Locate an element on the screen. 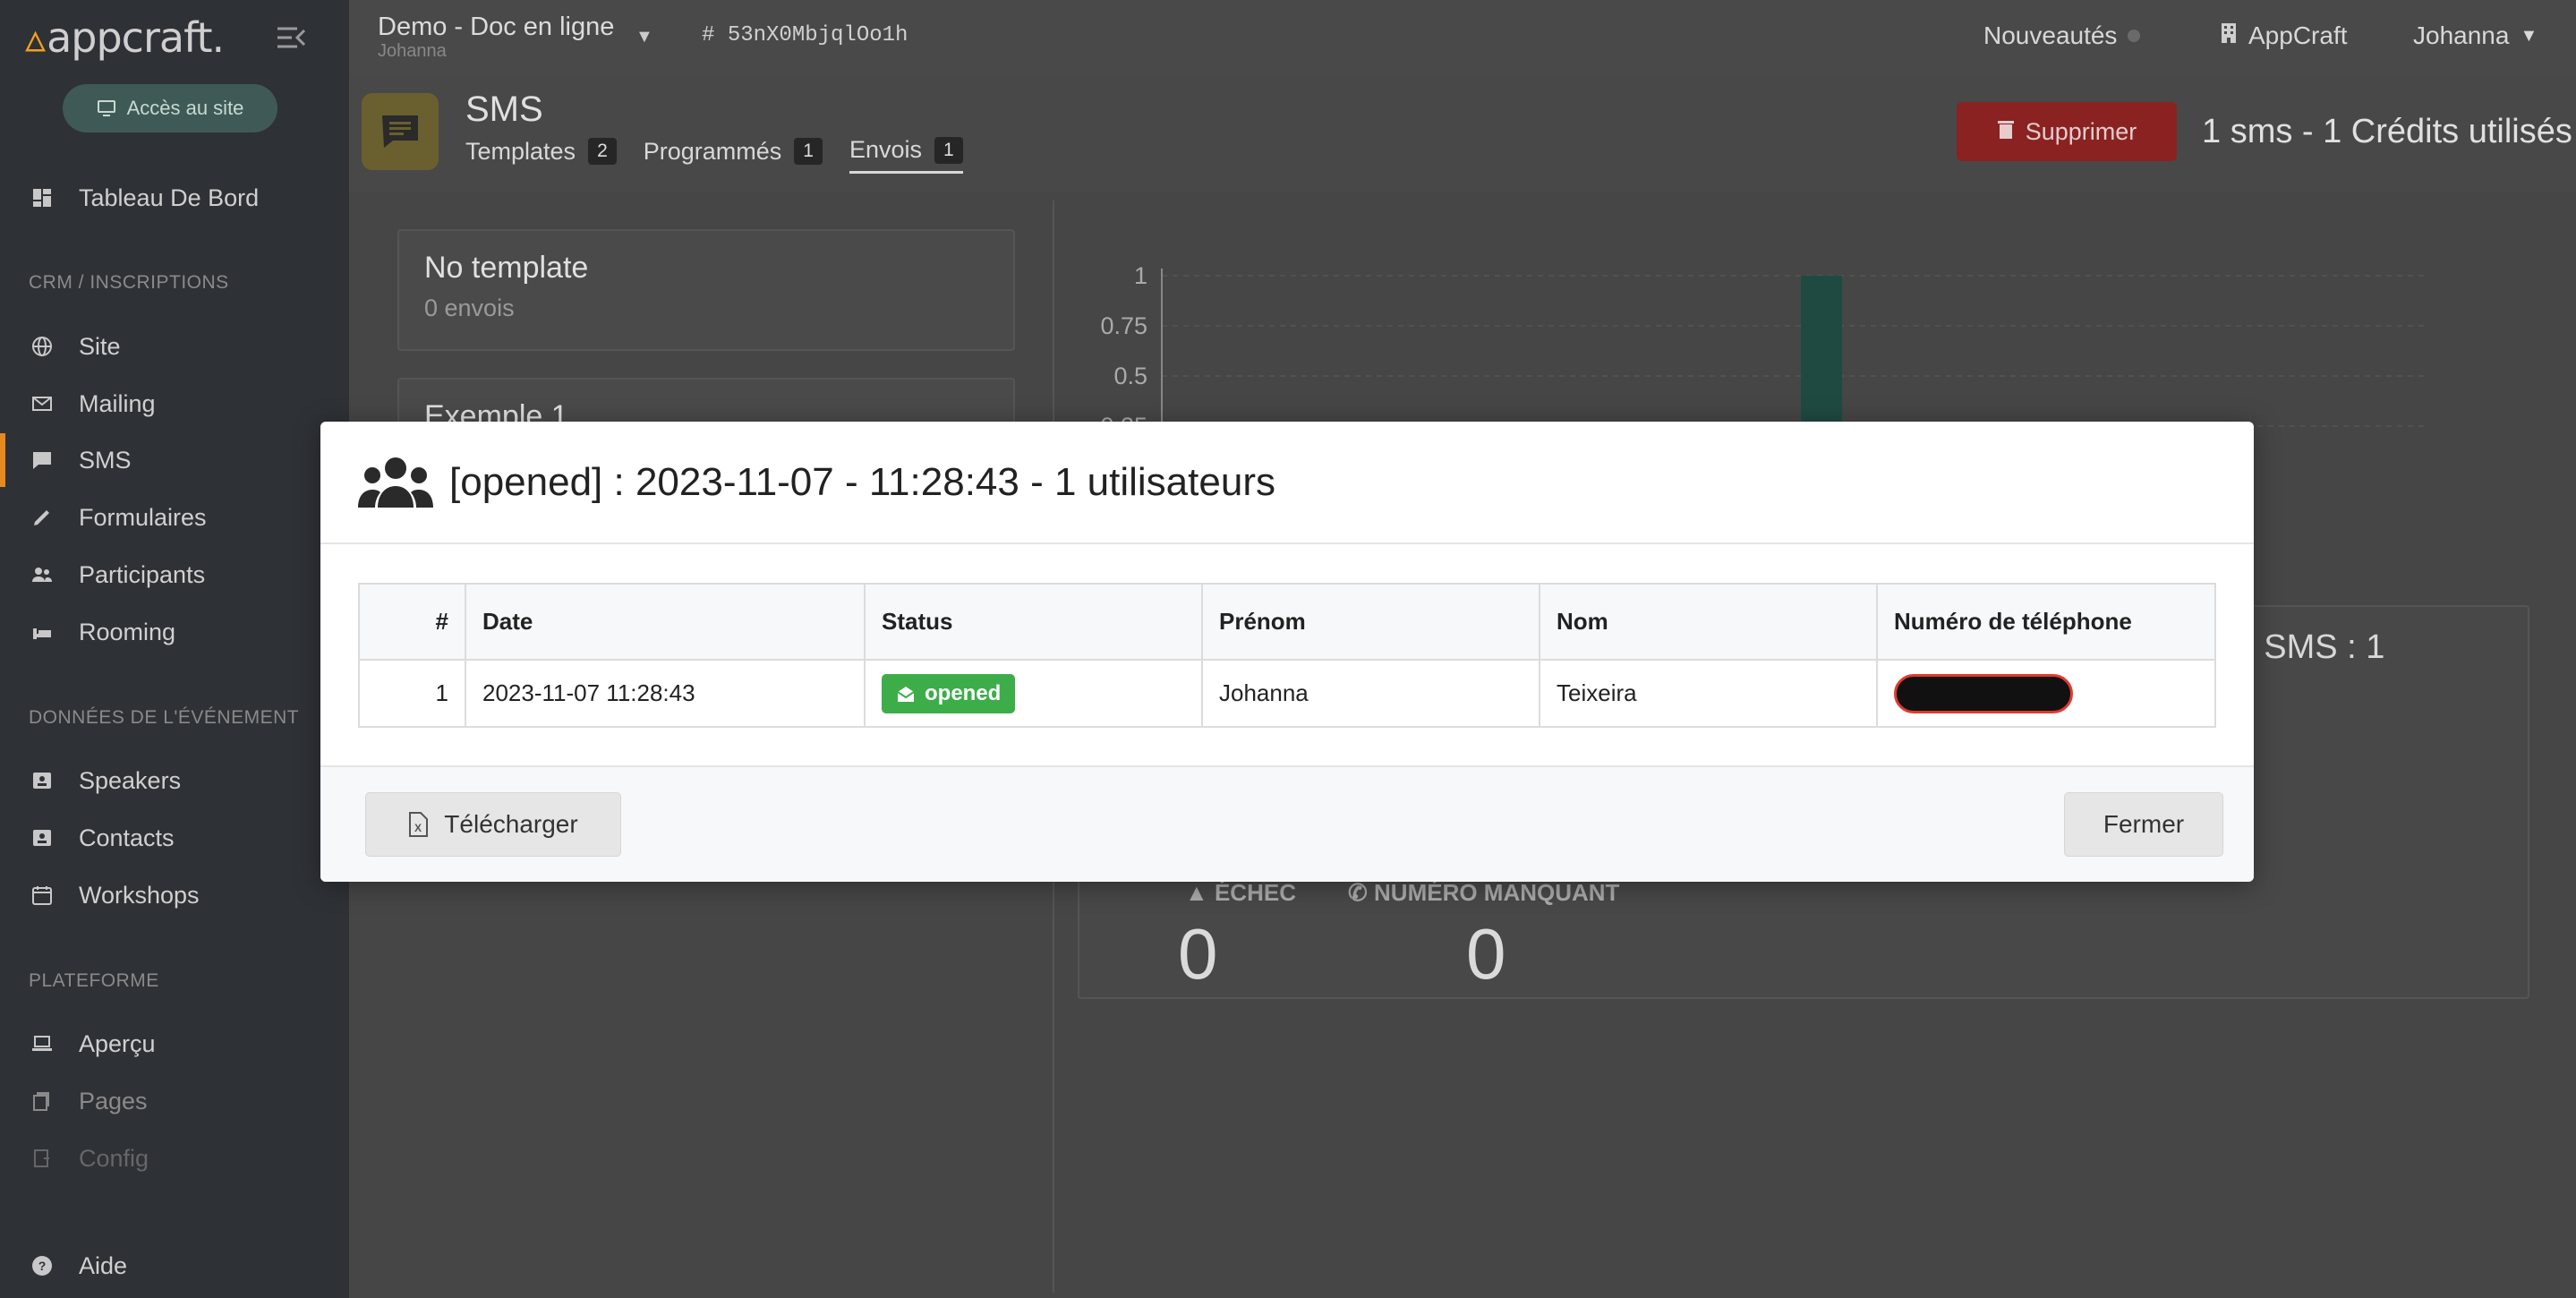 The width and height of the screenshot is (2576, 1298). sidebar-item-rooming: Rooming is located at coordinates (174, 632).